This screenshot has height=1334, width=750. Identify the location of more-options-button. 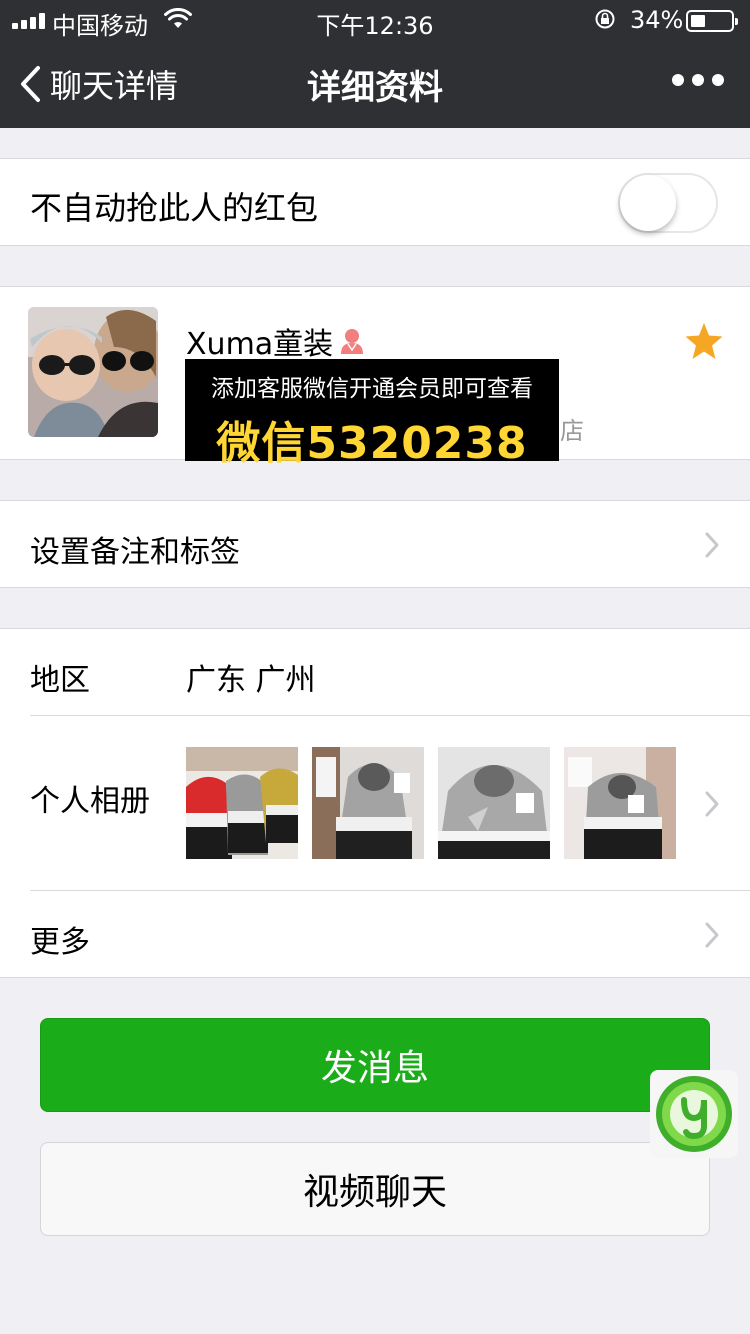
(698, 80).